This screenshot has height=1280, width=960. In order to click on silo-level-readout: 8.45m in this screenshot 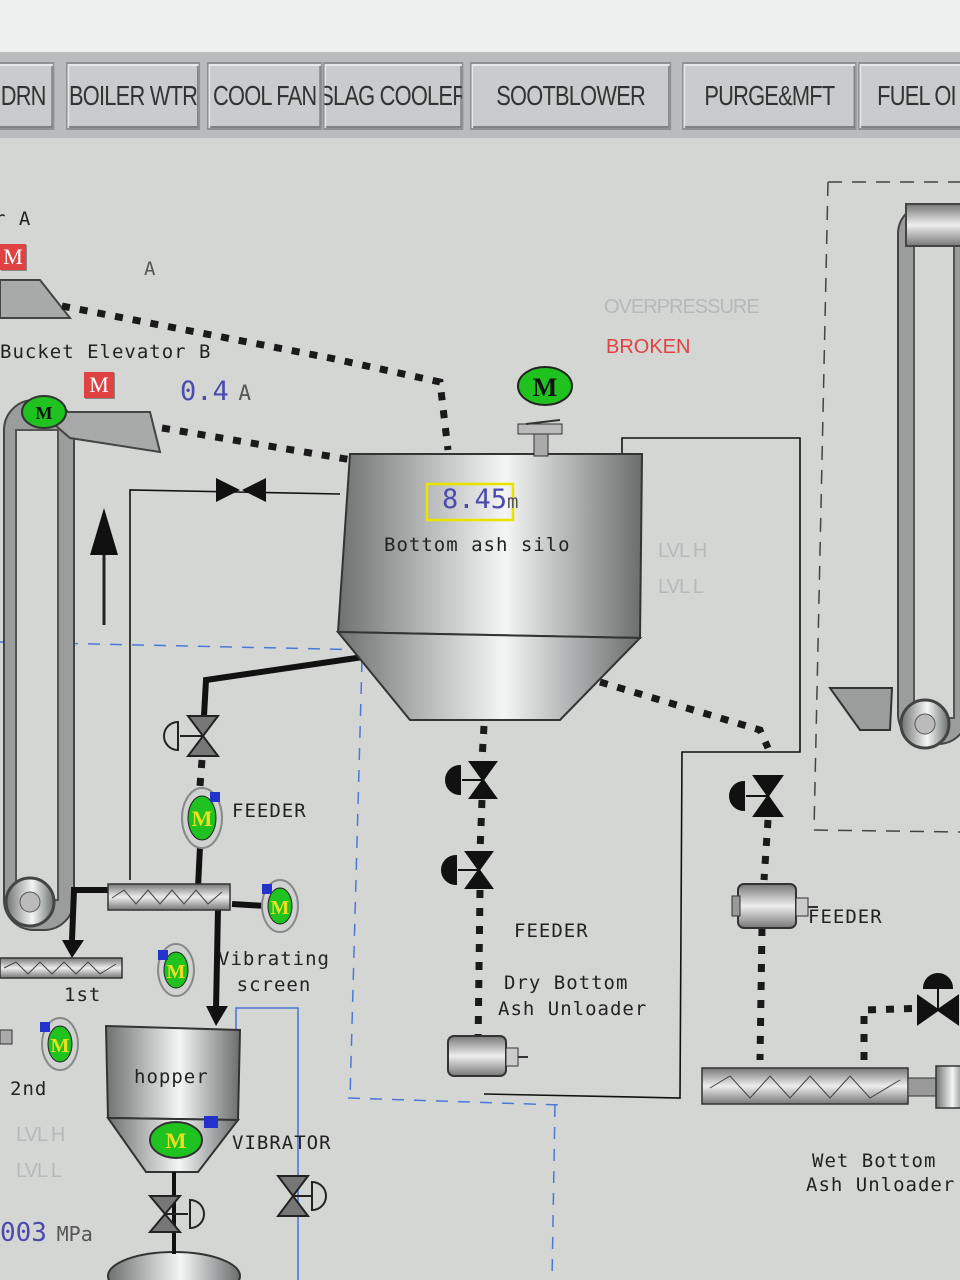, I will do `click(480, 499)`.